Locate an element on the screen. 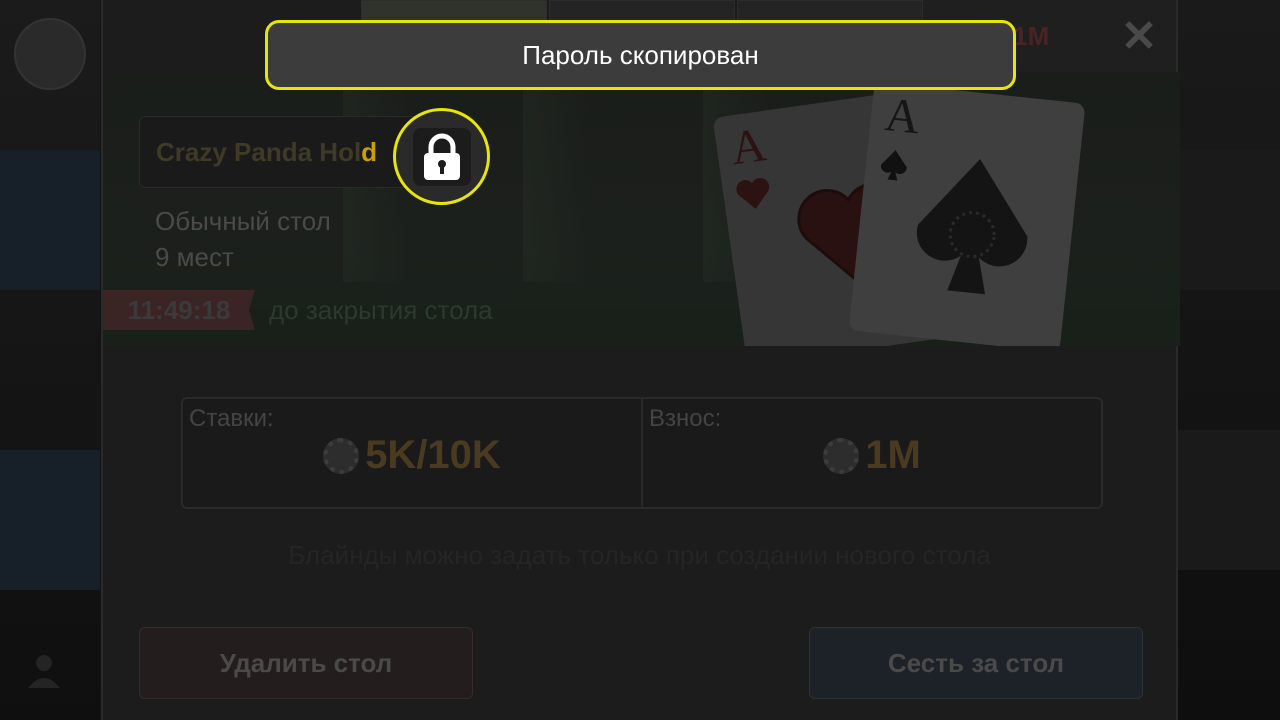  table-seats: 9 мест is located at coordinates (194, 257).